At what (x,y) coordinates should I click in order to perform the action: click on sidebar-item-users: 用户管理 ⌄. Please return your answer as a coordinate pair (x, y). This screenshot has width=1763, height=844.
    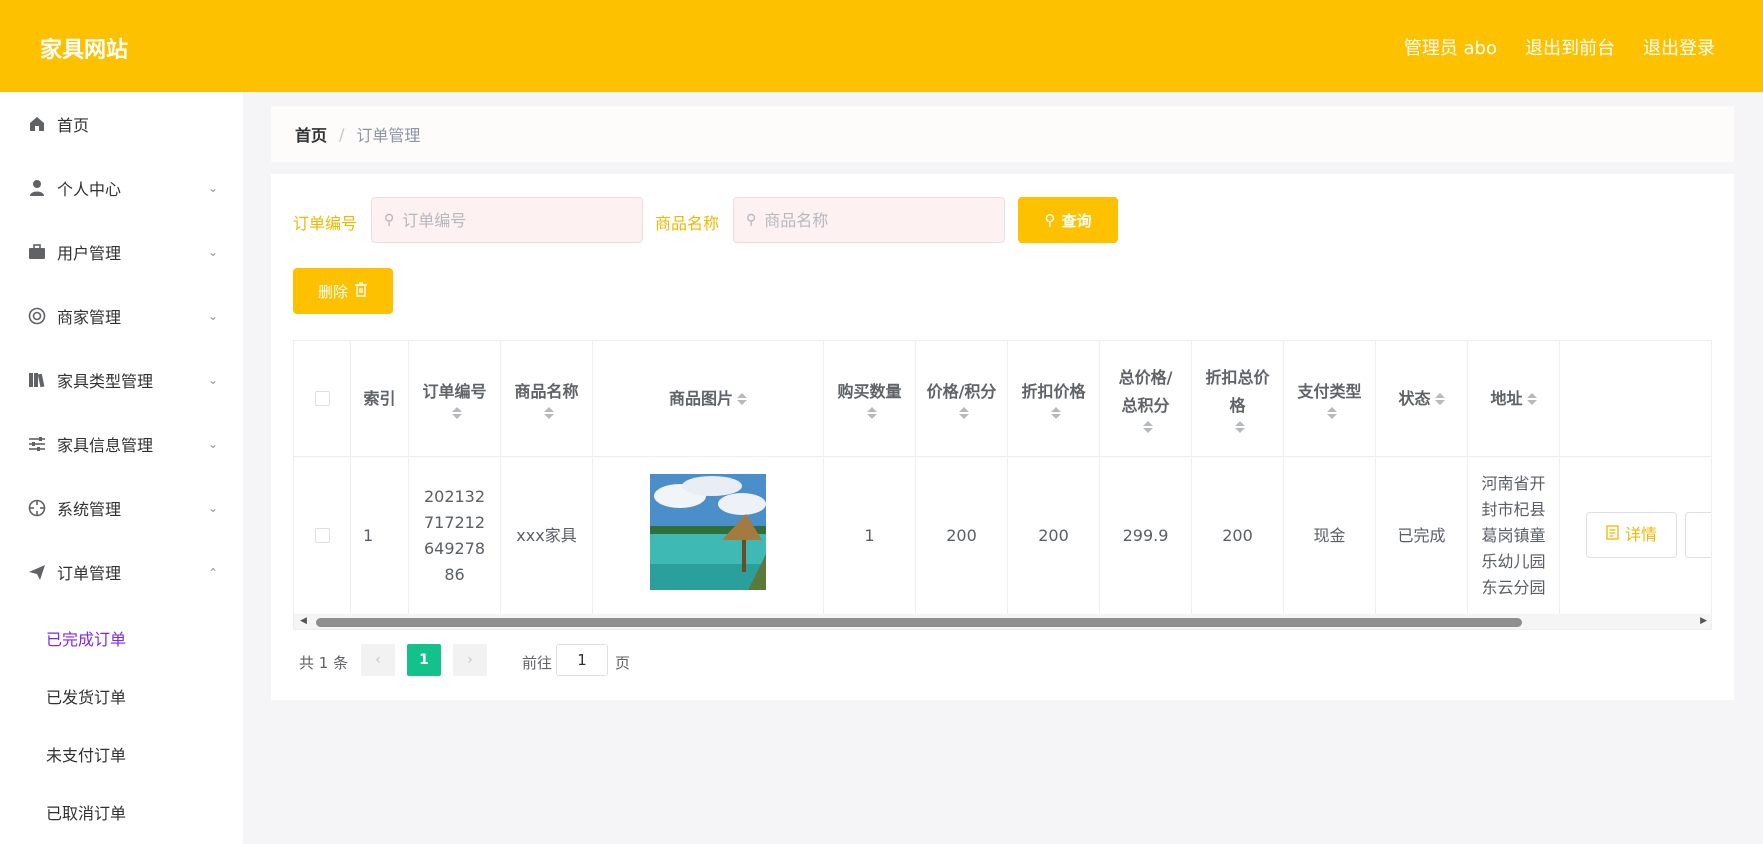
    Looking at the image, I should click on (121, 252).